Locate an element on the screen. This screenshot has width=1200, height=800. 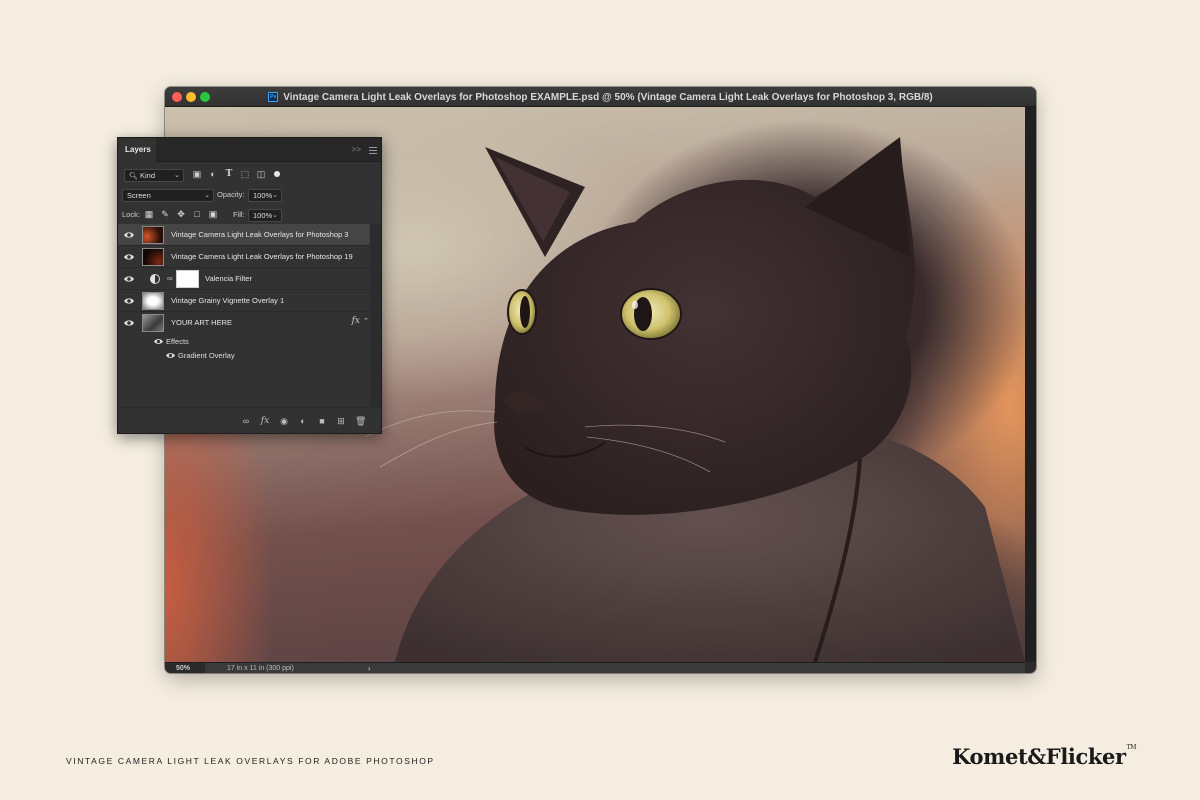
link-icon: ∞ is located at coordinates (170, 278).